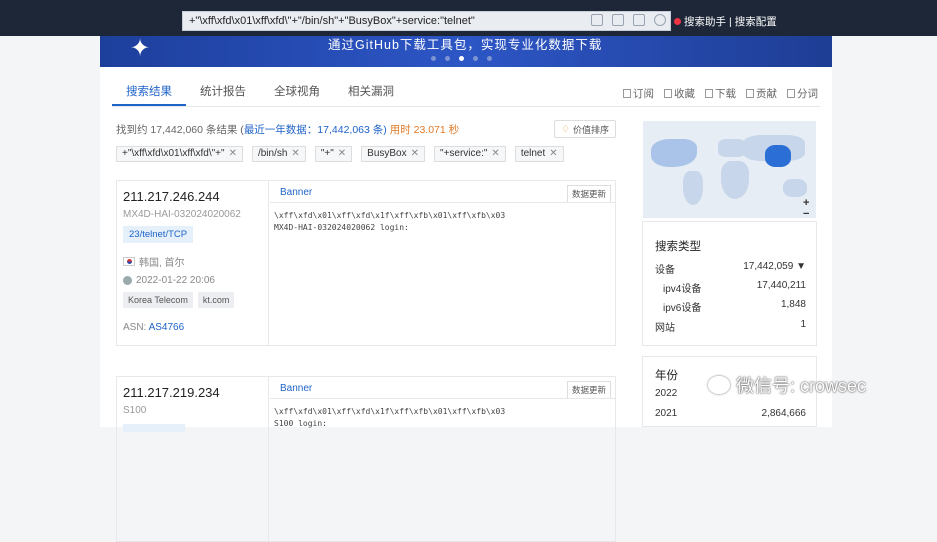  What do you see at coordinates (638, 93) in the screenshot?
I see `subscribe-button: 订阅` at bounding box center [638, 93].